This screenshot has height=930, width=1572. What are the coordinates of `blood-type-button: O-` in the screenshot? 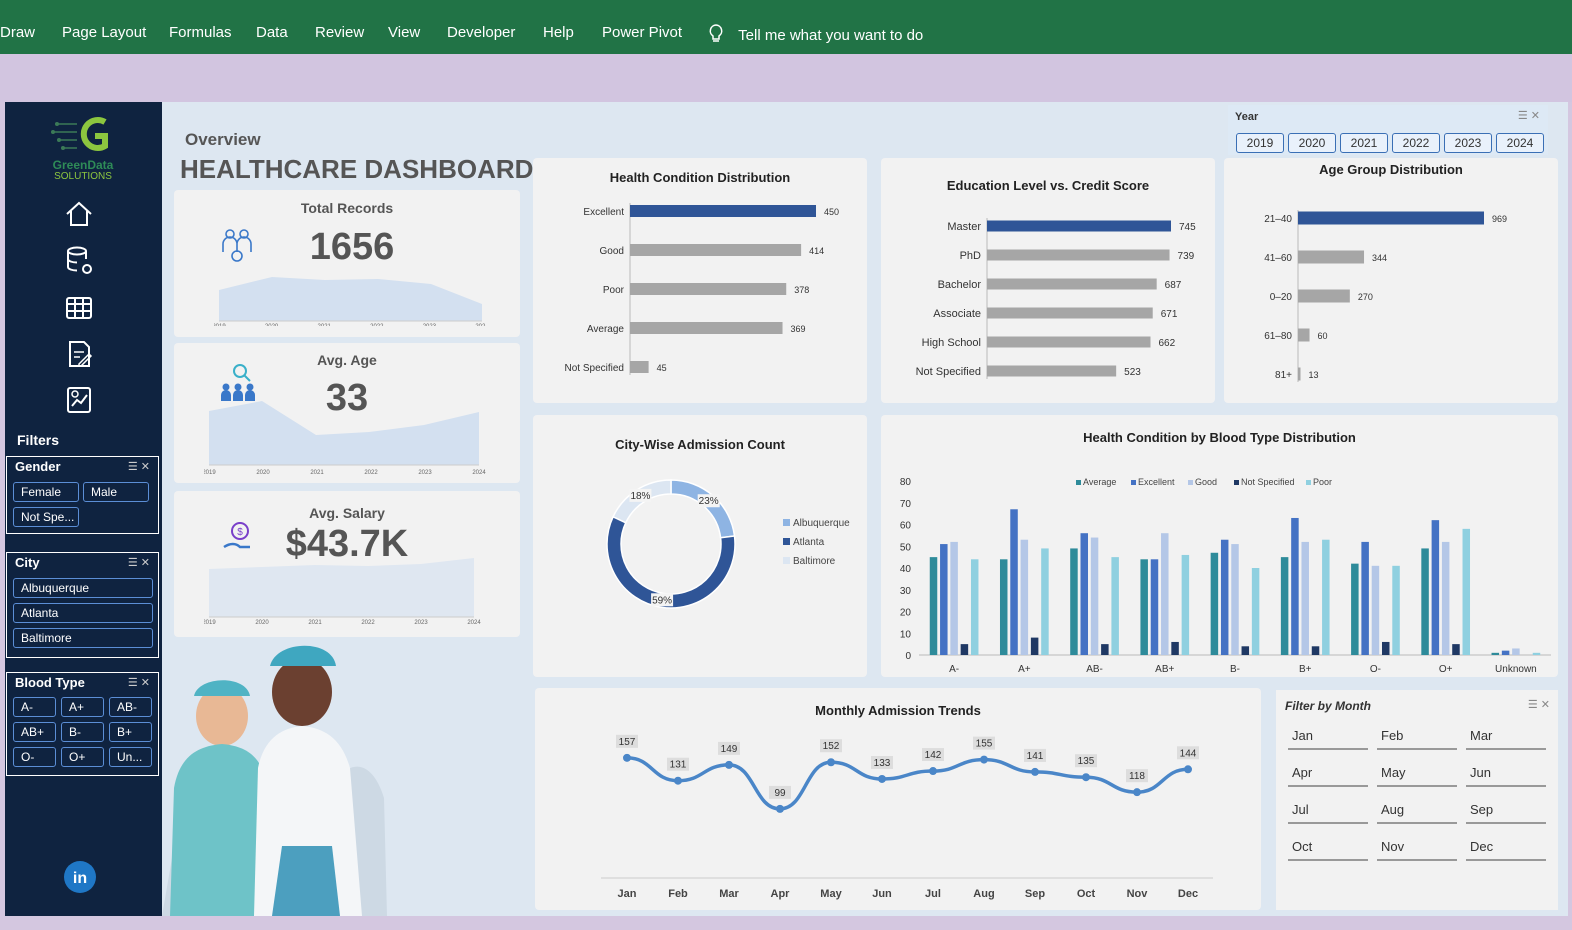 It's located at (34, 757).